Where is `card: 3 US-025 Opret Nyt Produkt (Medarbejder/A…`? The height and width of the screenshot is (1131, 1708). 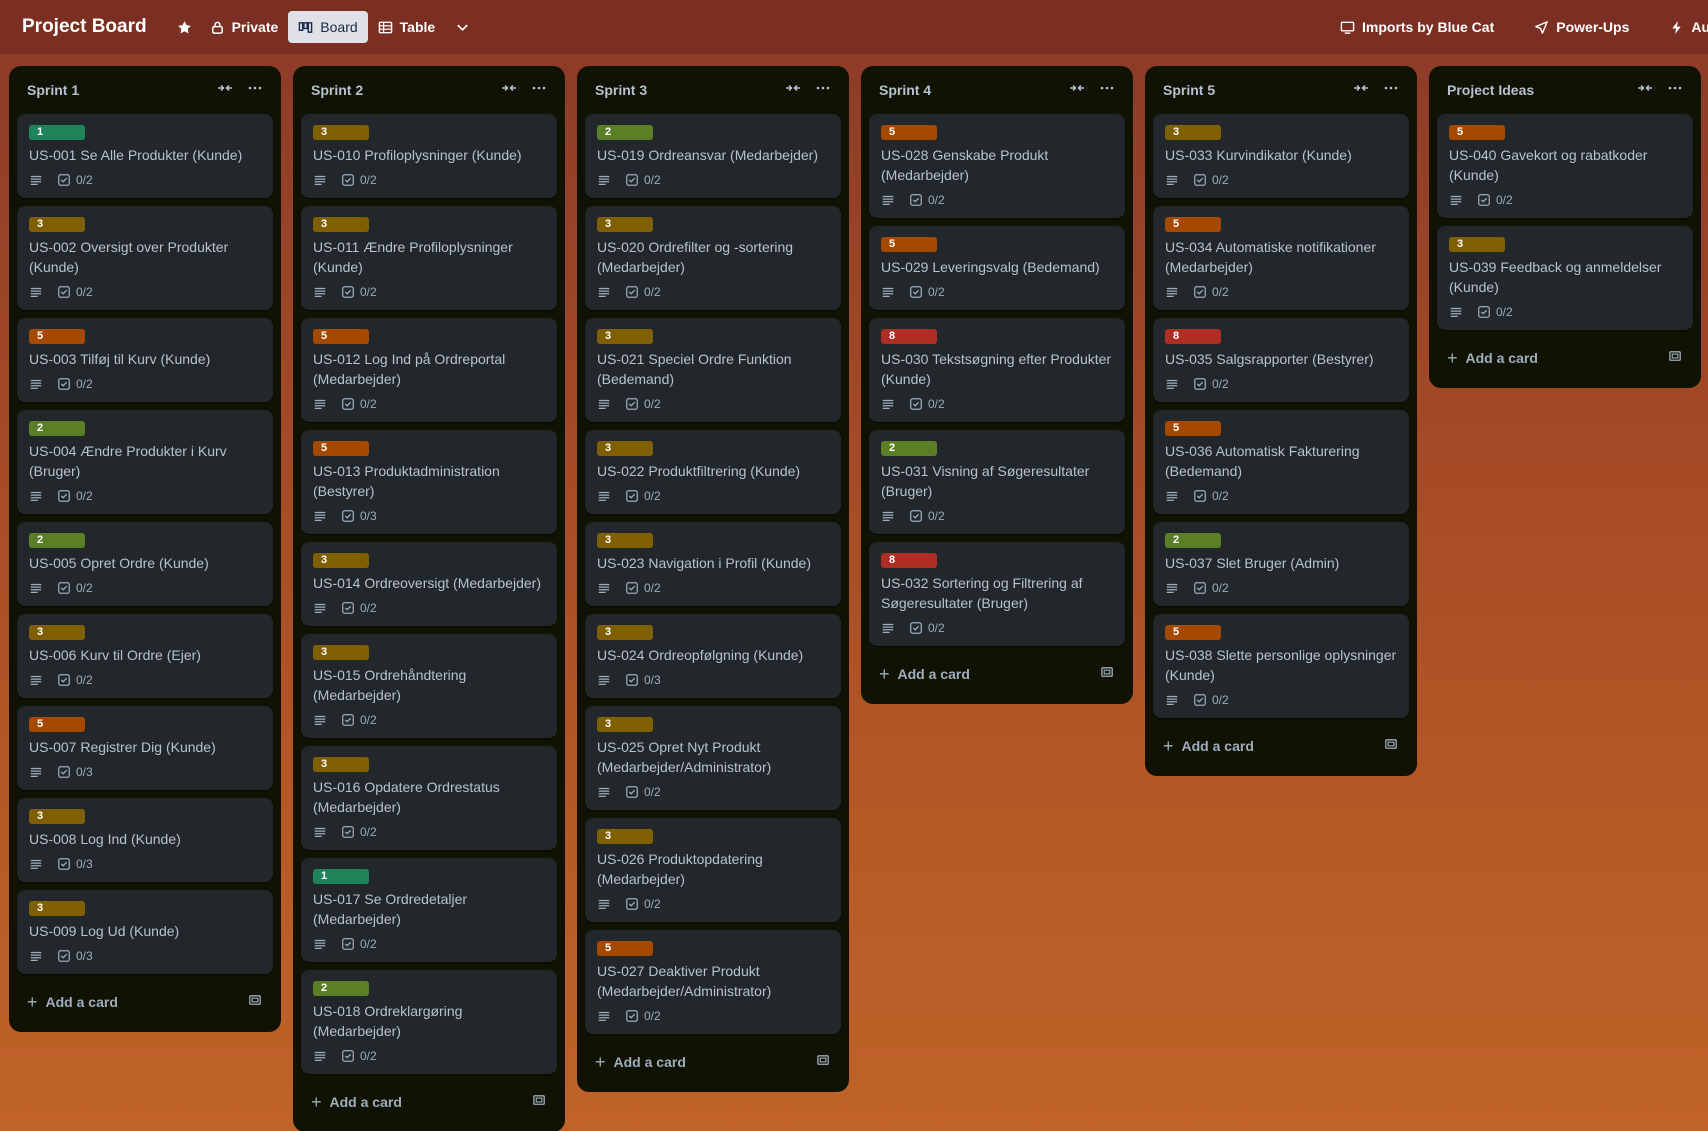 card: 3 US-025 Opret Nyt Produkt (Medarbejder/A… is located at coordinates (713, 758).